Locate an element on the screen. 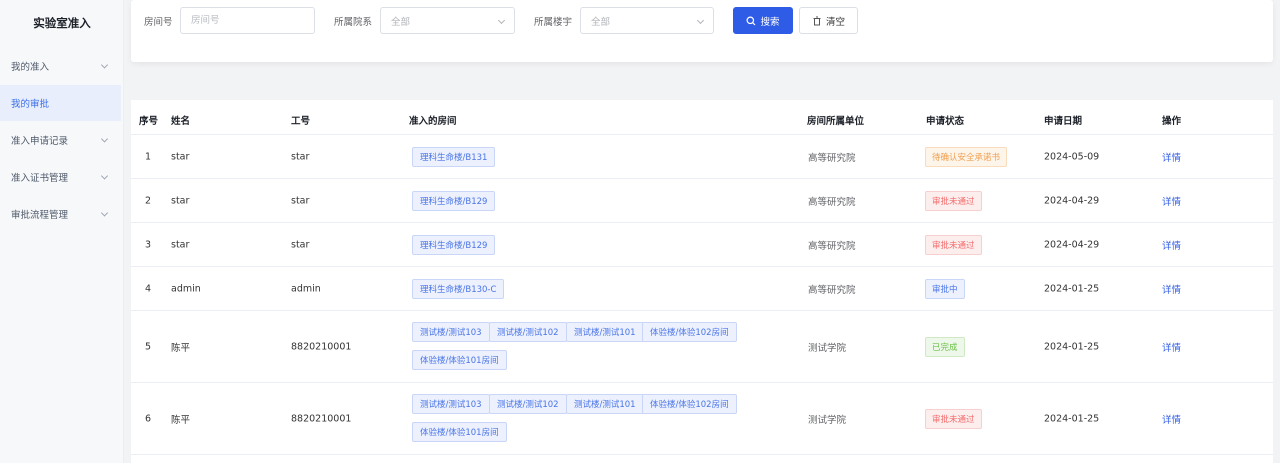 Image resolution: width=1280 pixels, height=463 pixels. search-button: 搜索 is located at coordinates (763, 20).